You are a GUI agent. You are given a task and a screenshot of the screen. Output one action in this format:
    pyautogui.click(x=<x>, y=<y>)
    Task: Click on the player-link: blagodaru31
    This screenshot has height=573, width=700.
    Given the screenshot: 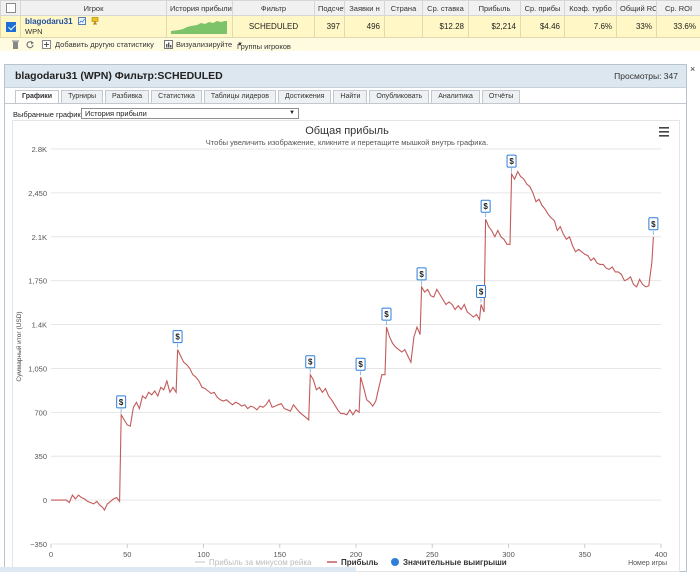 What is the action you would take?
    pyautogui.click(x=49, y=21)
    